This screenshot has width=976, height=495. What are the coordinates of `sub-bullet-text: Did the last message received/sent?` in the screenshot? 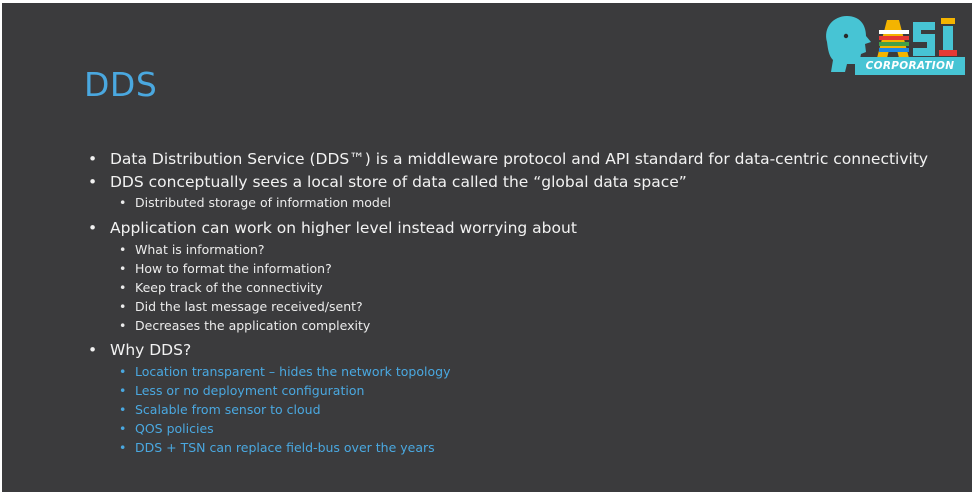 It's located at (249, 306).